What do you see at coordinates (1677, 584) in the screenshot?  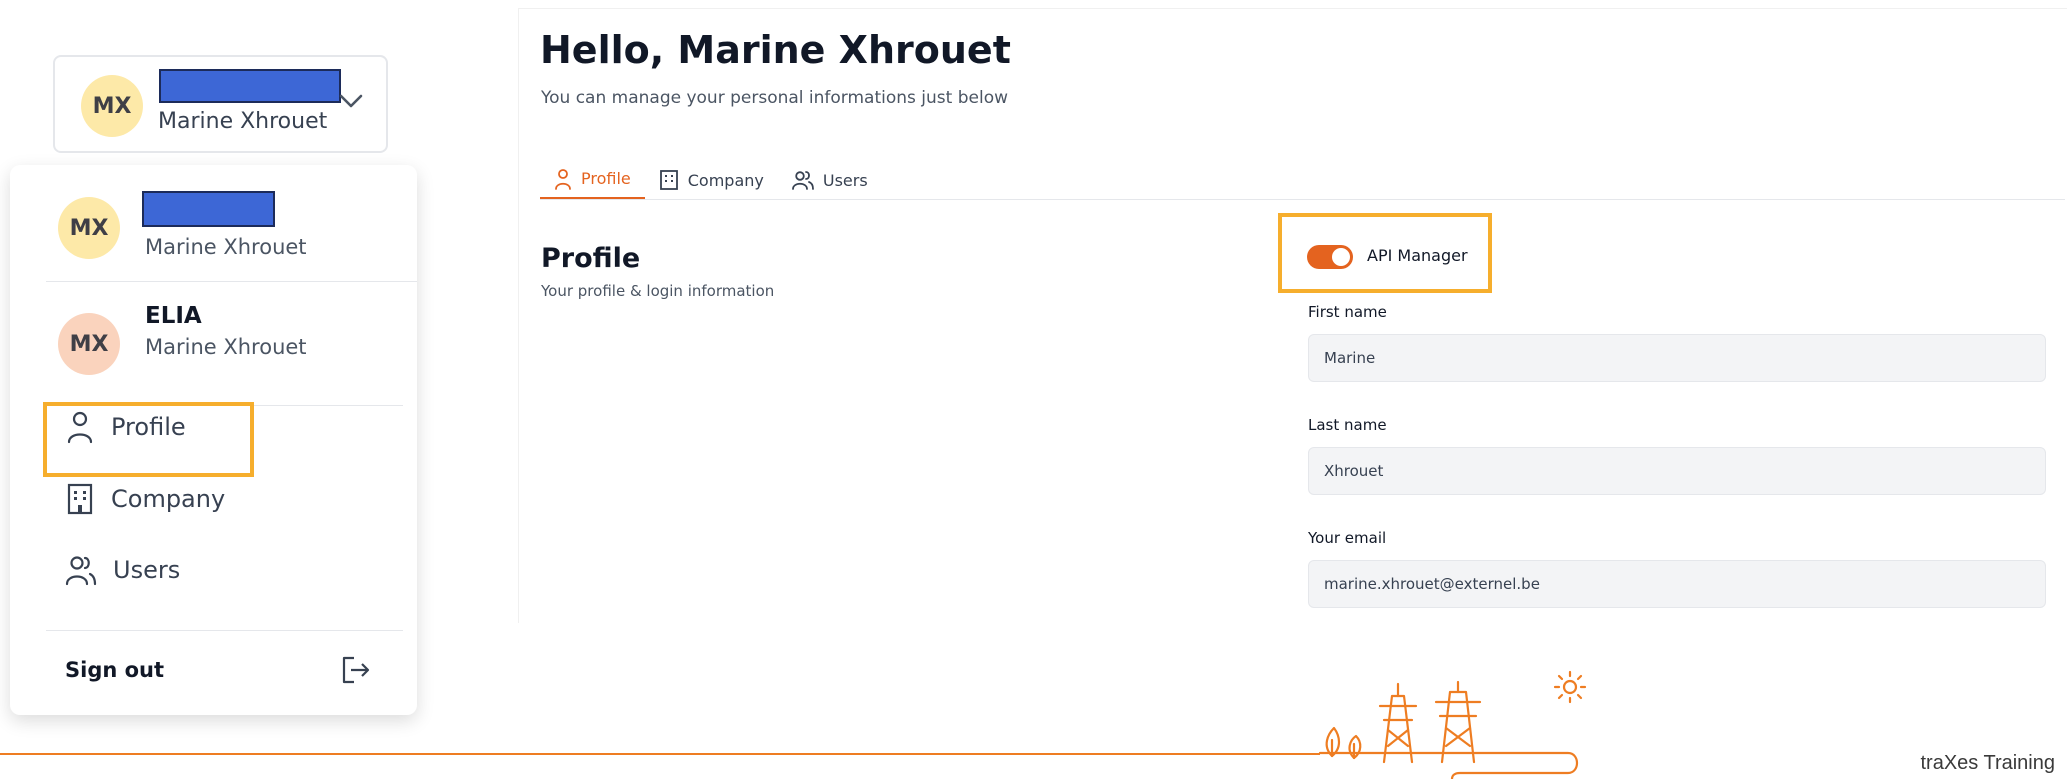 I see `email-field` at bounding box center [1677, 584].